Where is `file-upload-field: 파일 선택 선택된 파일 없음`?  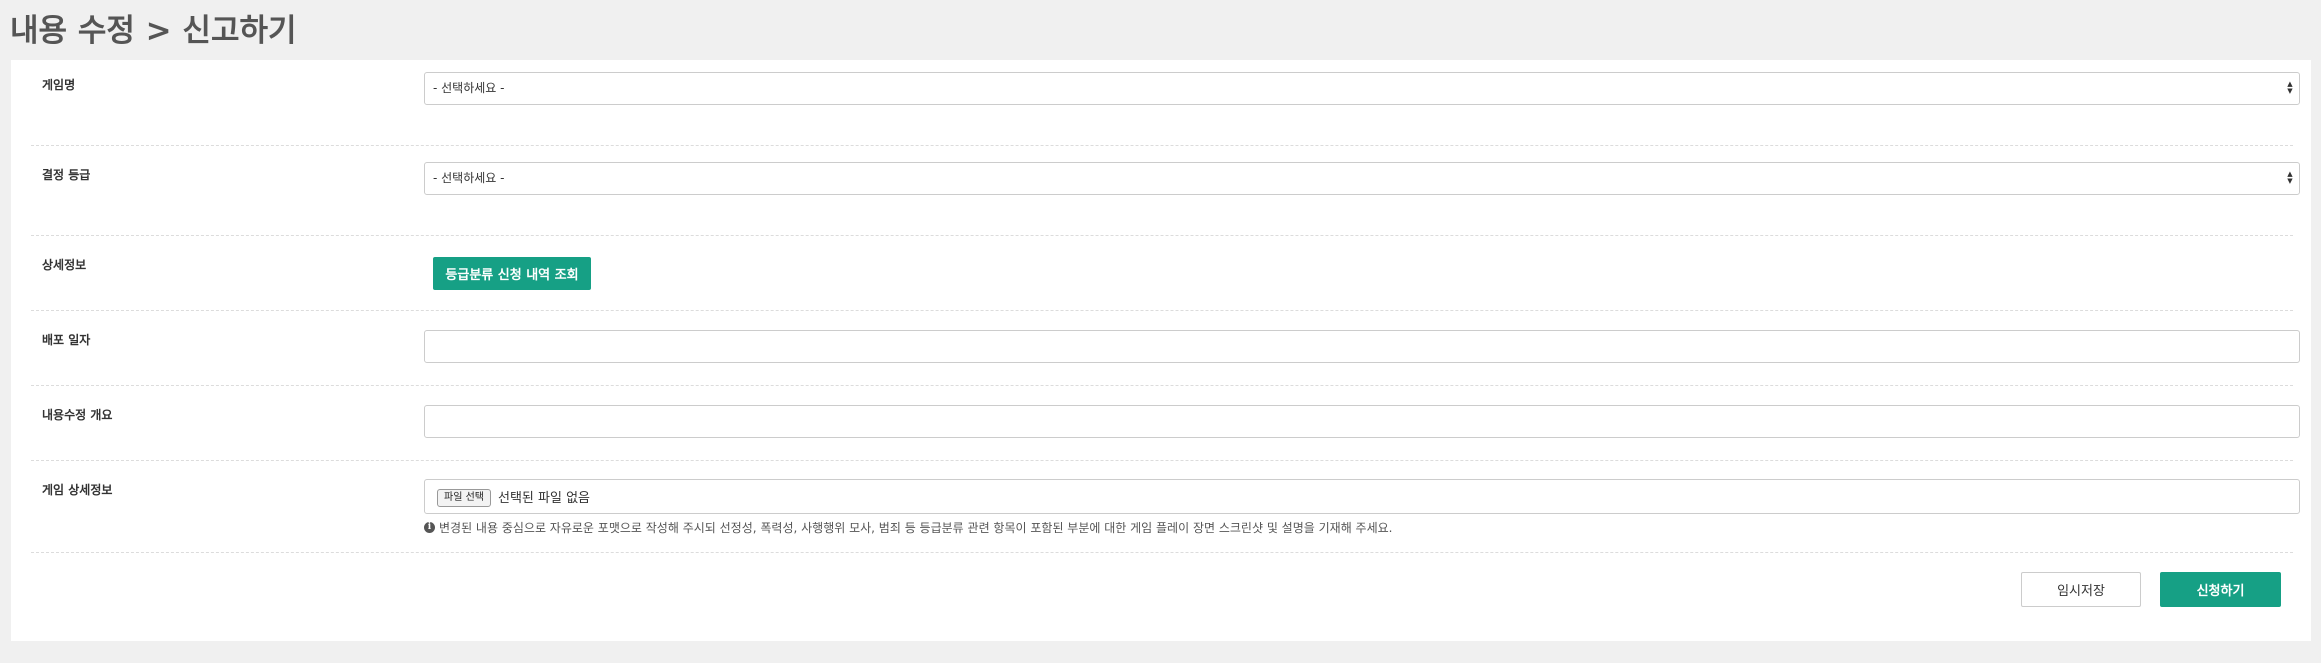
file-upload-field: 파일 선택 선택된 파일 없음 is located at coordinates (1362, 496).